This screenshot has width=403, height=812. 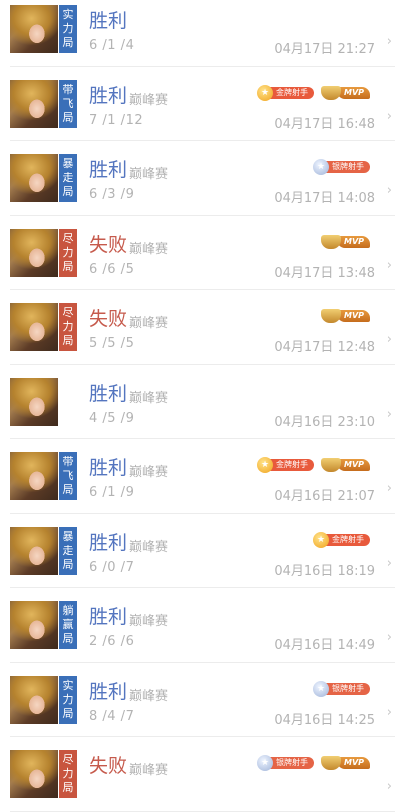 What do you see at coordinates (112, 45) in the screenshot?
I see `kda-score: 6 /1 /4` at bounding box center [112, 45].